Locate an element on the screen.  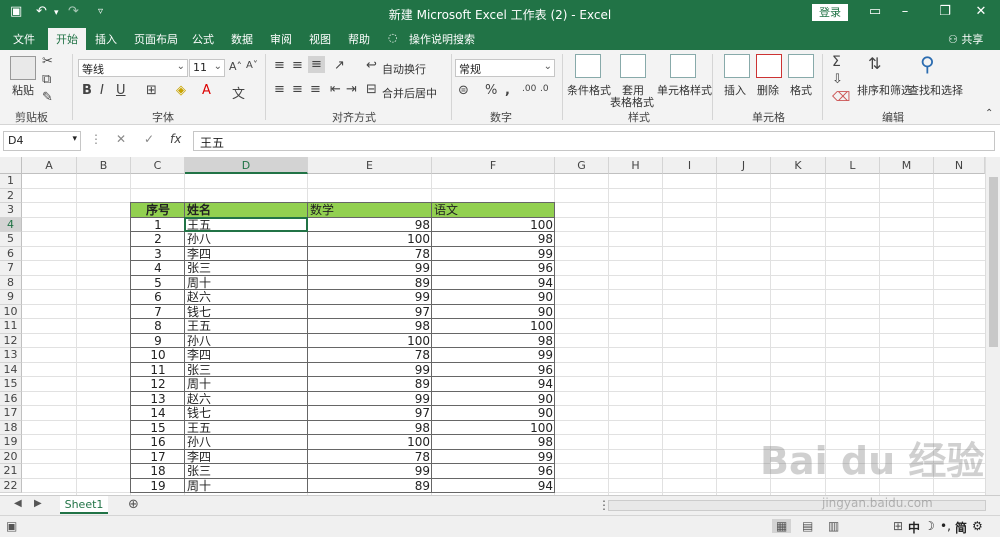
ribbon-display-icon: ▭ is located at coordinates (875, 11).